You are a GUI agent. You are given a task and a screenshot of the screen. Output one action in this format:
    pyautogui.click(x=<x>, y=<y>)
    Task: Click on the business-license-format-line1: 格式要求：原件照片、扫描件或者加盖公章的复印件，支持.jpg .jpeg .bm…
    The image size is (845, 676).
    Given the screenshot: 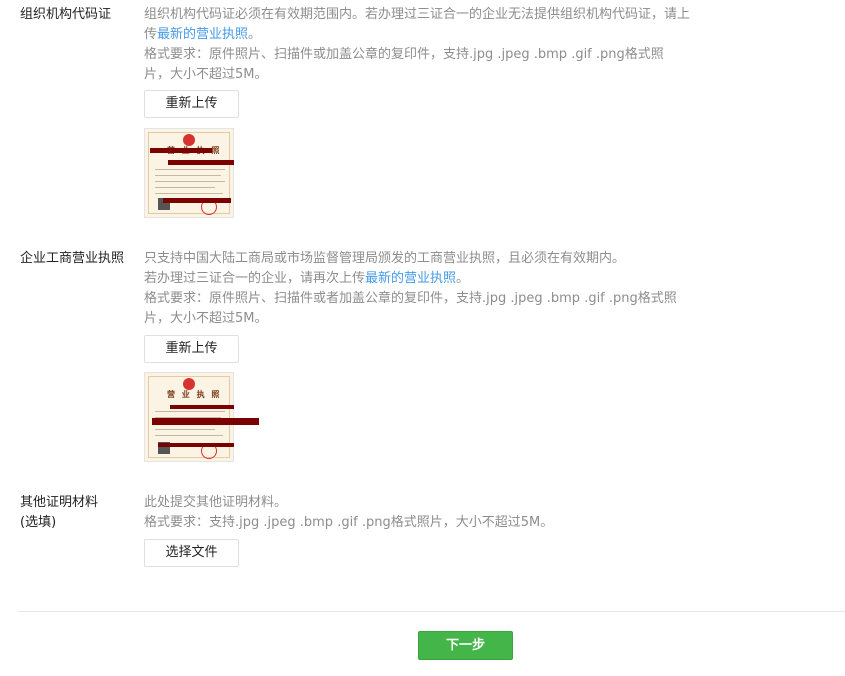 What is the action you would take?
    pyautogui.click(x=410, y=298)
    